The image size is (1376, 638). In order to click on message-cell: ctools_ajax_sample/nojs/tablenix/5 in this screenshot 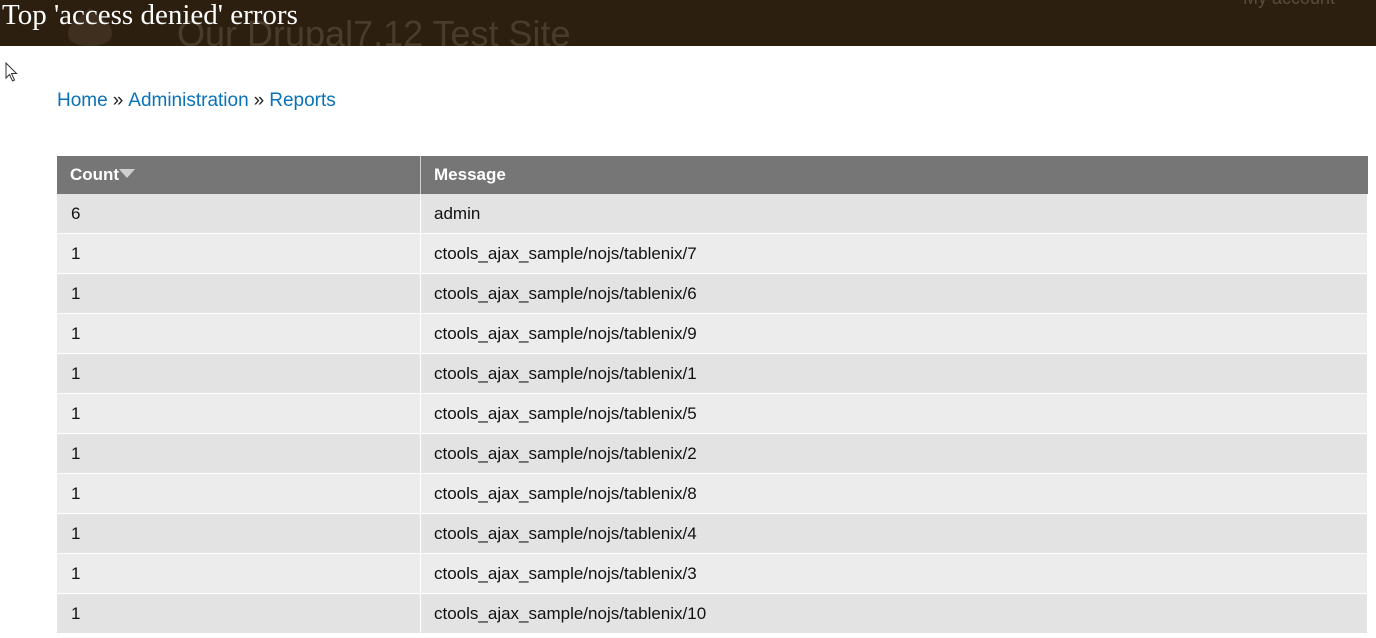, I will do `click(894, 413)`.